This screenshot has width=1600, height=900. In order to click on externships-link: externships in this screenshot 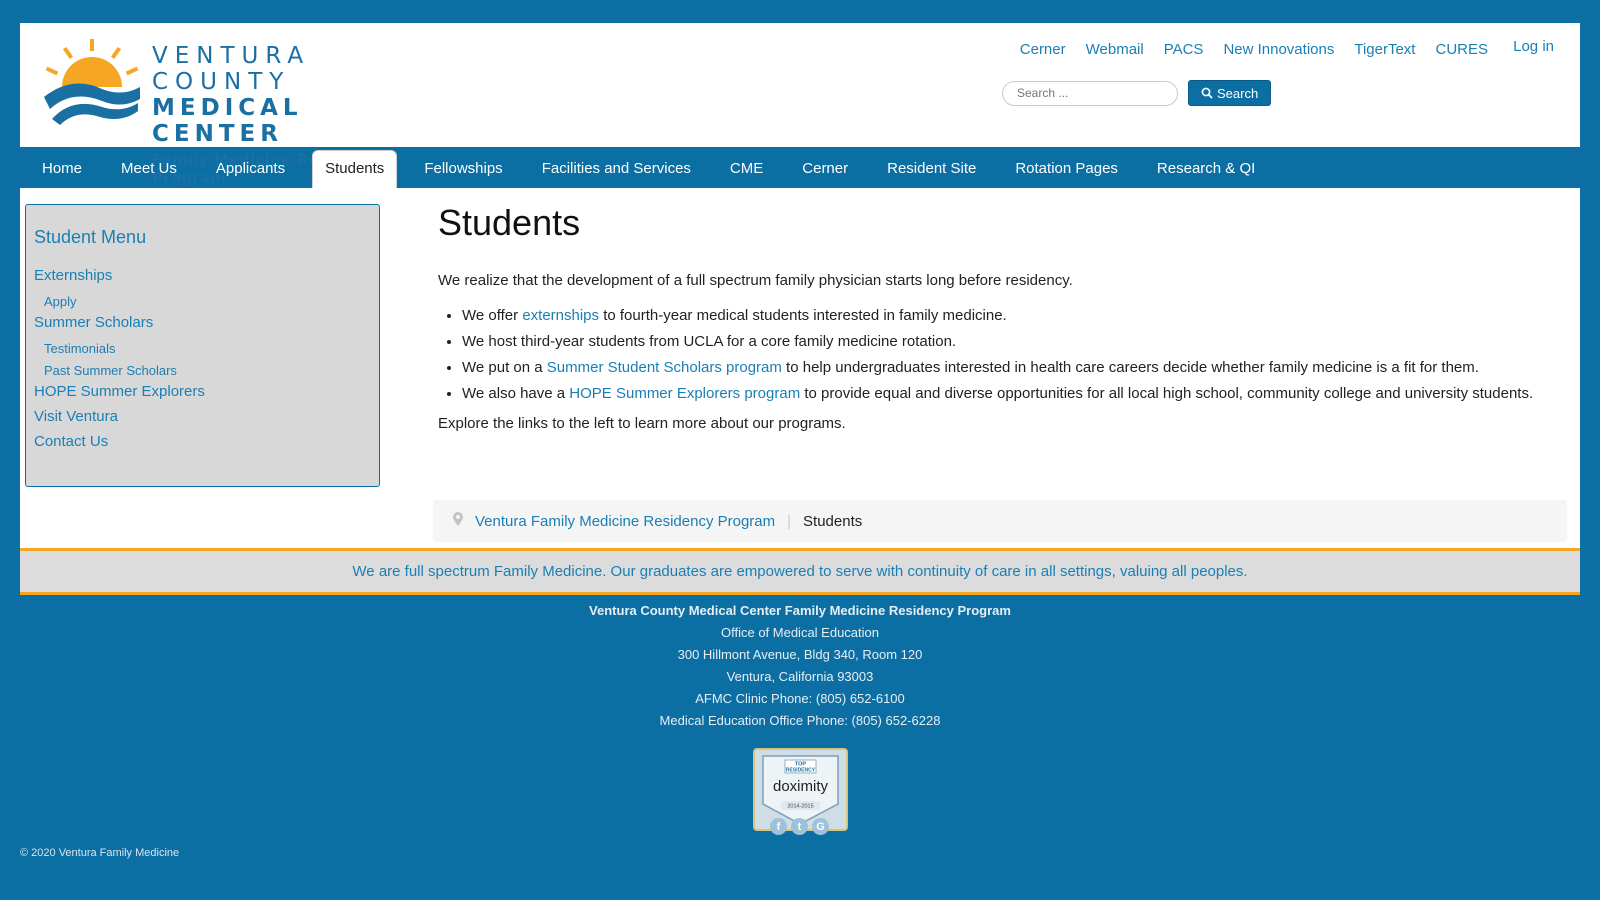, I will do `click(560, 315)`.